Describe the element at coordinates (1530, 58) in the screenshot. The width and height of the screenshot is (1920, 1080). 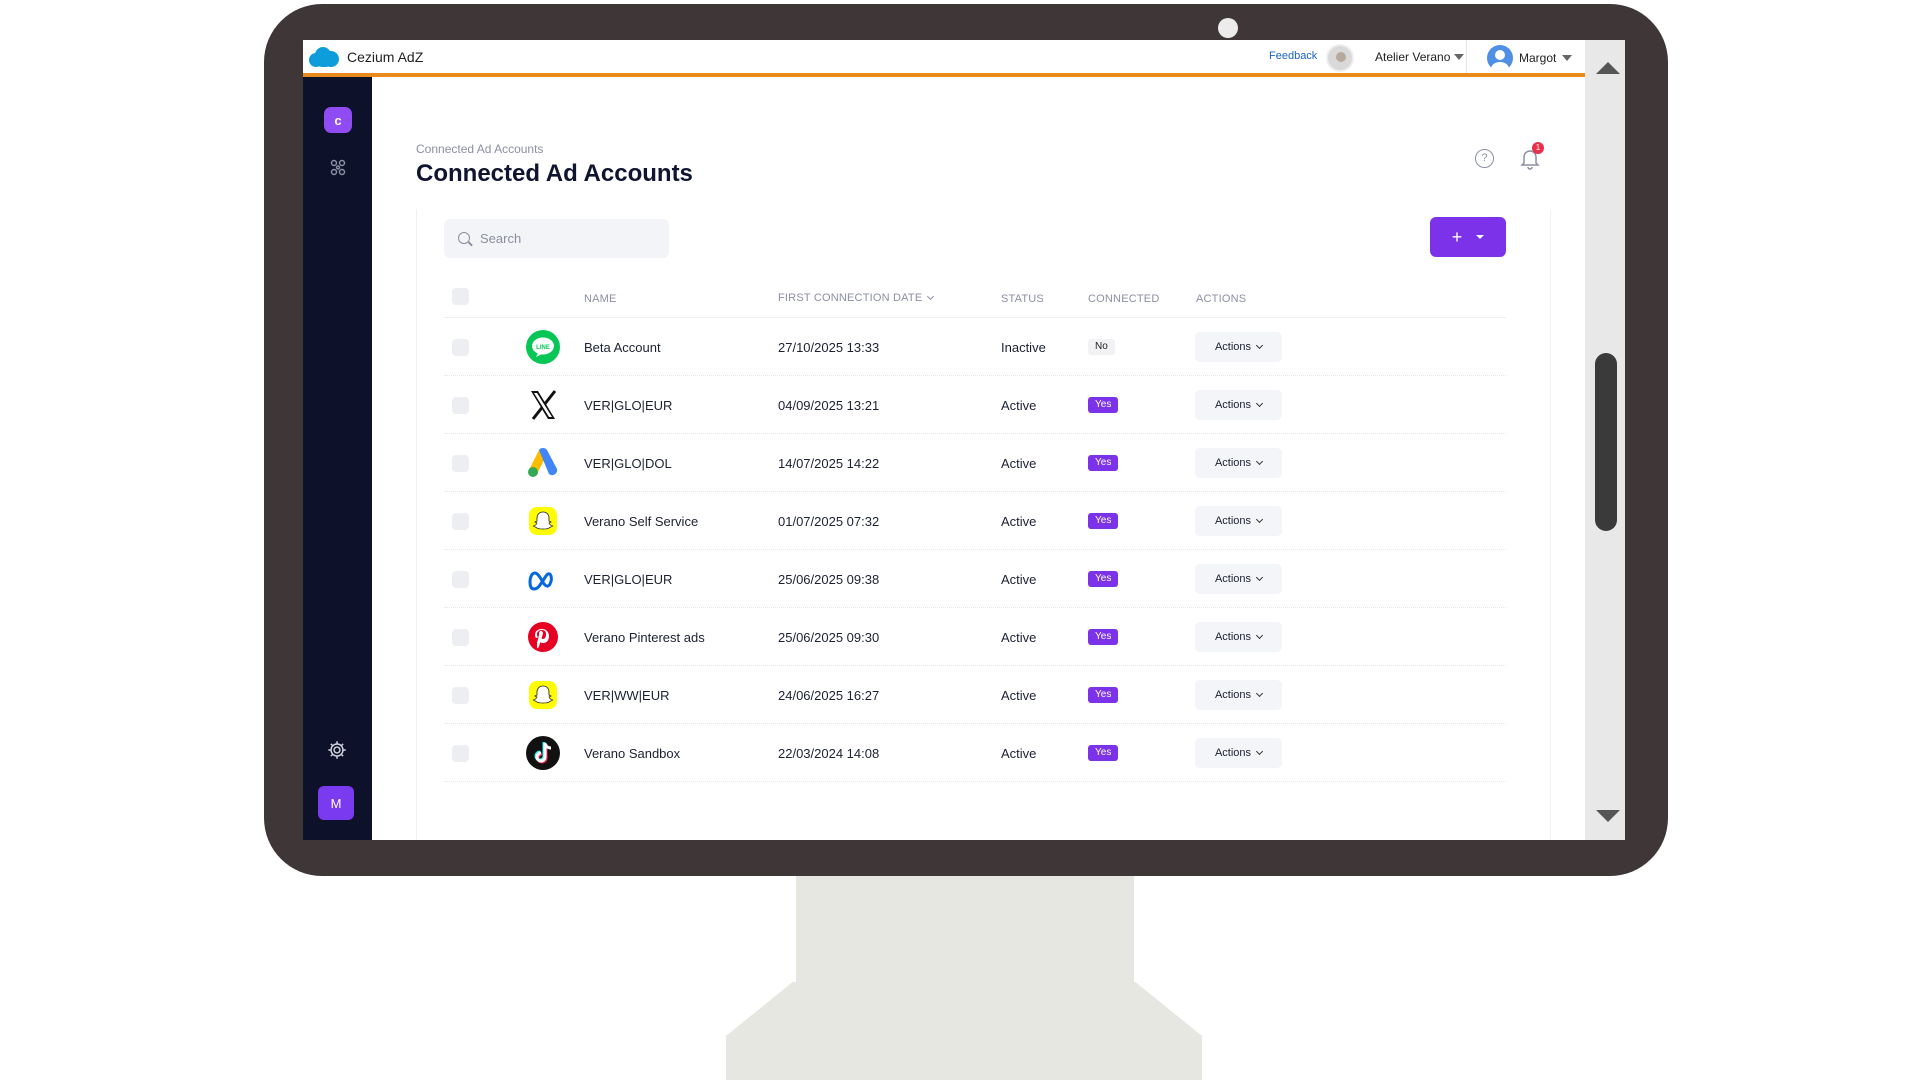
I see `user-menu: Margot` at that location.